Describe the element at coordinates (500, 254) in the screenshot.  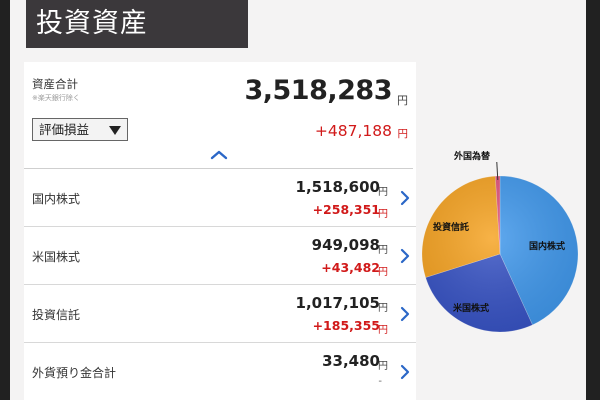
I see `pie-shade` at that location.